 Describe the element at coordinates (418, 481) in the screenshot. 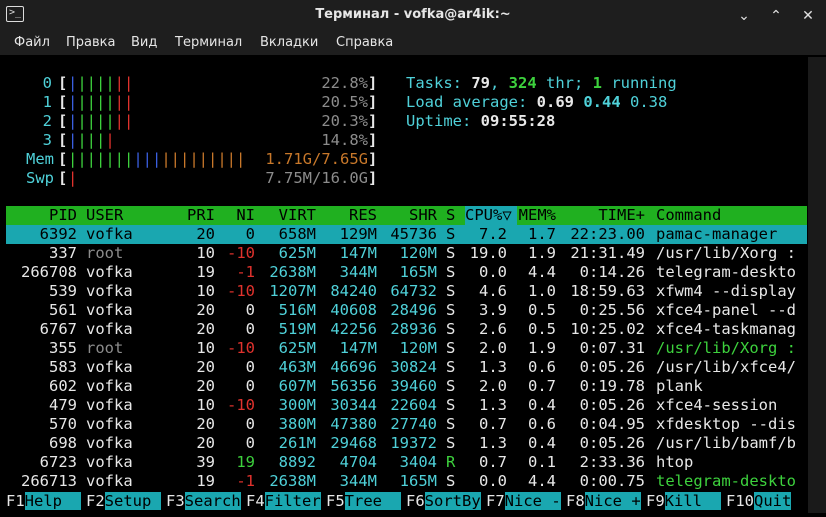

I see `process-shr: 165M` at that location.